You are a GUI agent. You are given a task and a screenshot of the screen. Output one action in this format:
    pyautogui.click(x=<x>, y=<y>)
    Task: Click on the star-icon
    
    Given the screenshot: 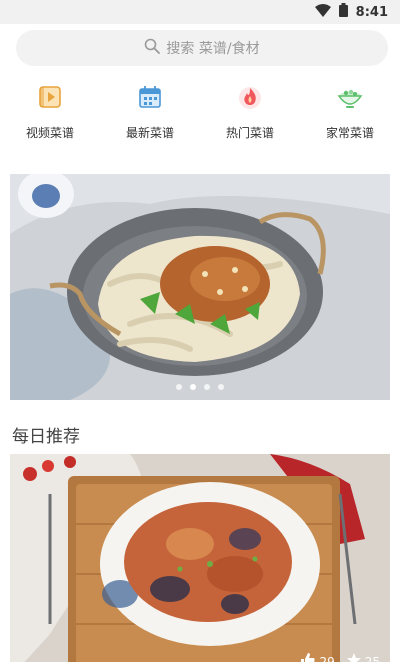 What is the action you would take?
    pyautogui.click(x=353, y=657)
    